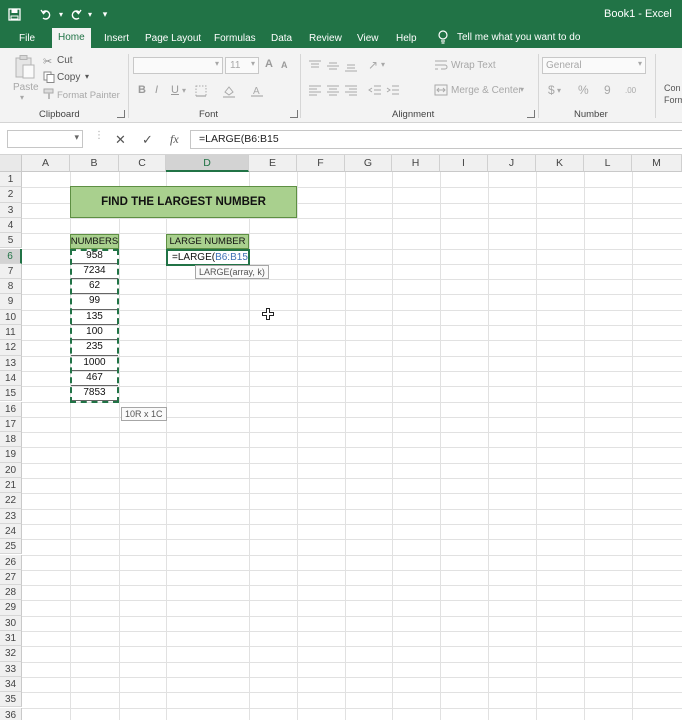 This screenshot has width=682, height=720. I want to click on row-header-34: 34, so click(11, 684).